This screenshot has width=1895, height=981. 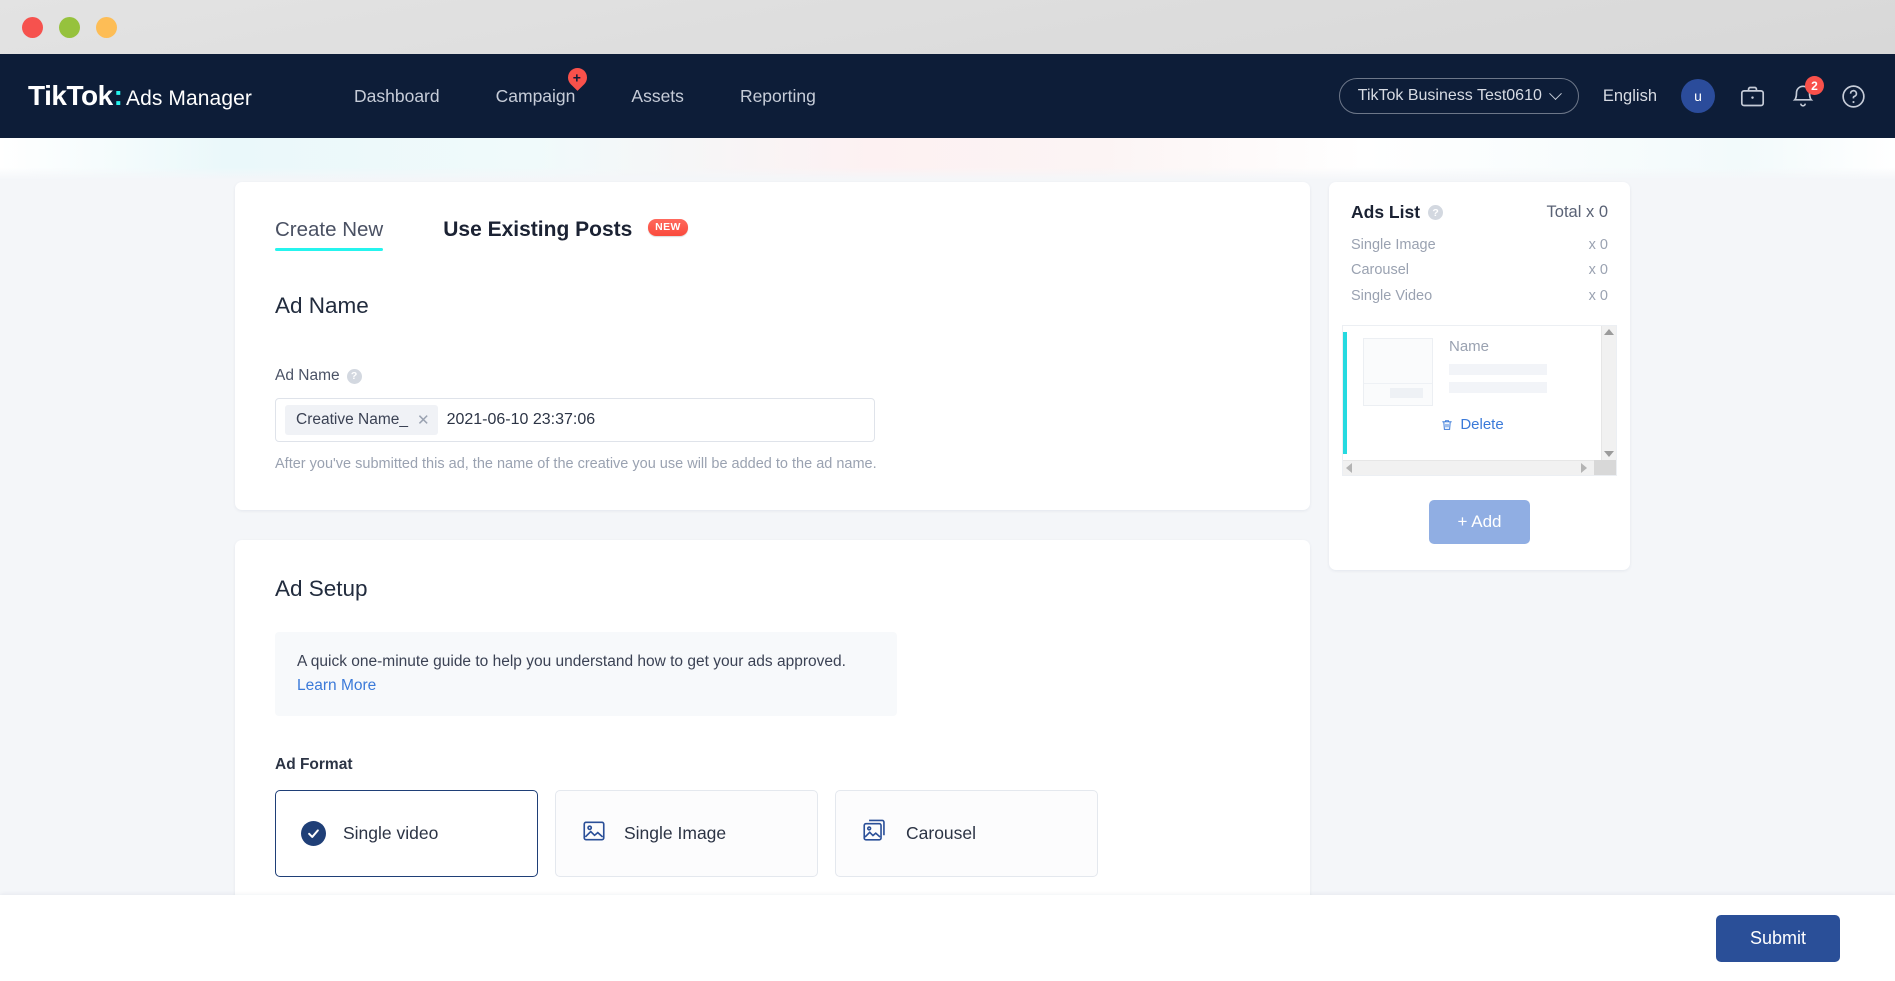 I want to click on help-icon, so click(x=1853, y=96).